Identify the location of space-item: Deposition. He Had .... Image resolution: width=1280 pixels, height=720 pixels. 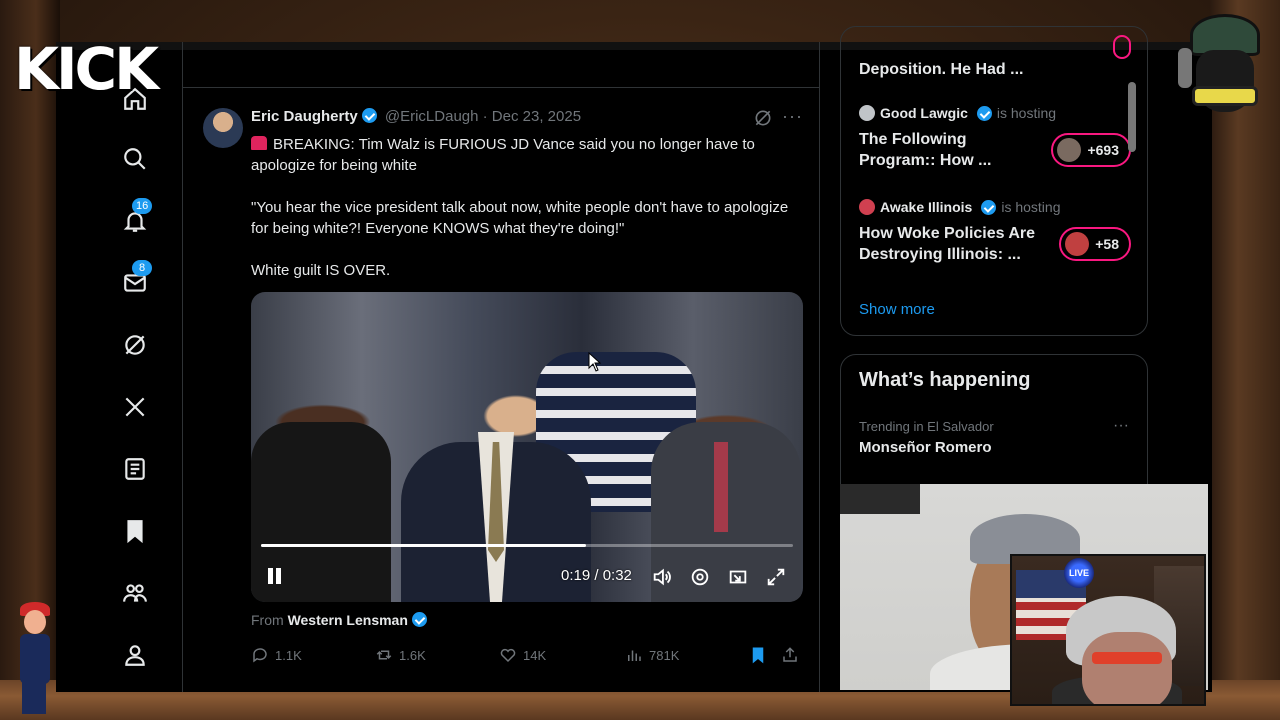
(999, 69).